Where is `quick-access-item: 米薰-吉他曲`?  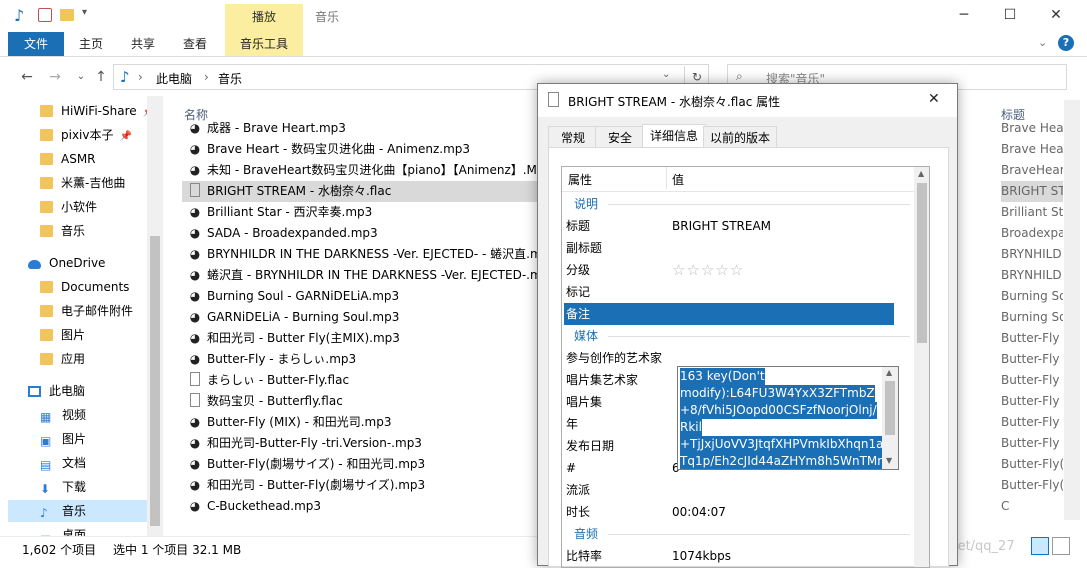 quick-access-item: 米薰-吉他曲 is located at coordinates (82, 183).